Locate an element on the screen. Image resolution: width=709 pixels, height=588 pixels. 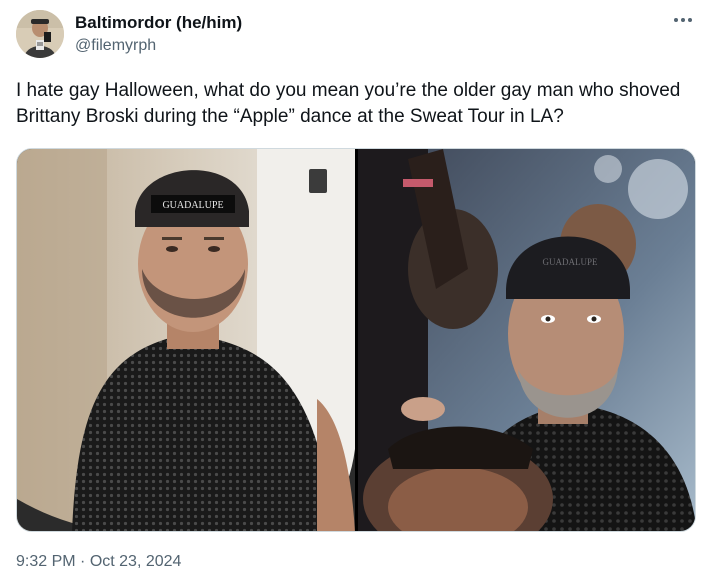
more-options-button is located at coordinates (683, 20).